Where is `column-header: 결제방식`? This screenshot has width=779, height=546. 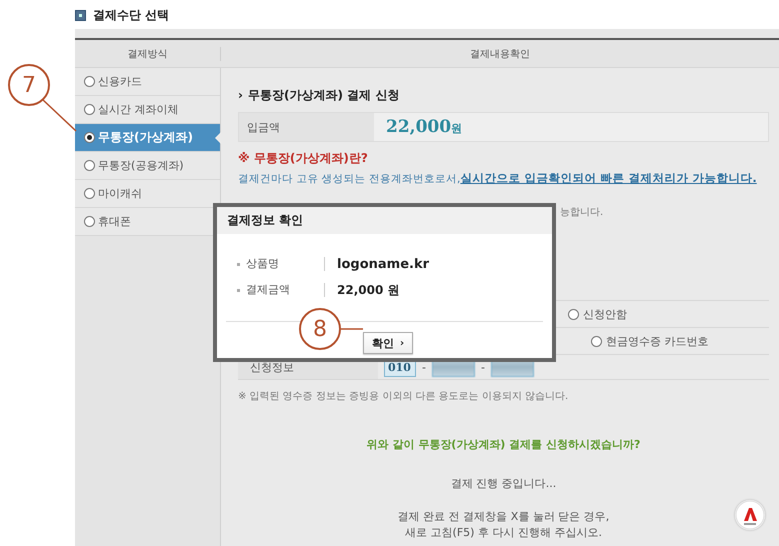
column-header: 결제방식 is located at coordinates (148, 53).